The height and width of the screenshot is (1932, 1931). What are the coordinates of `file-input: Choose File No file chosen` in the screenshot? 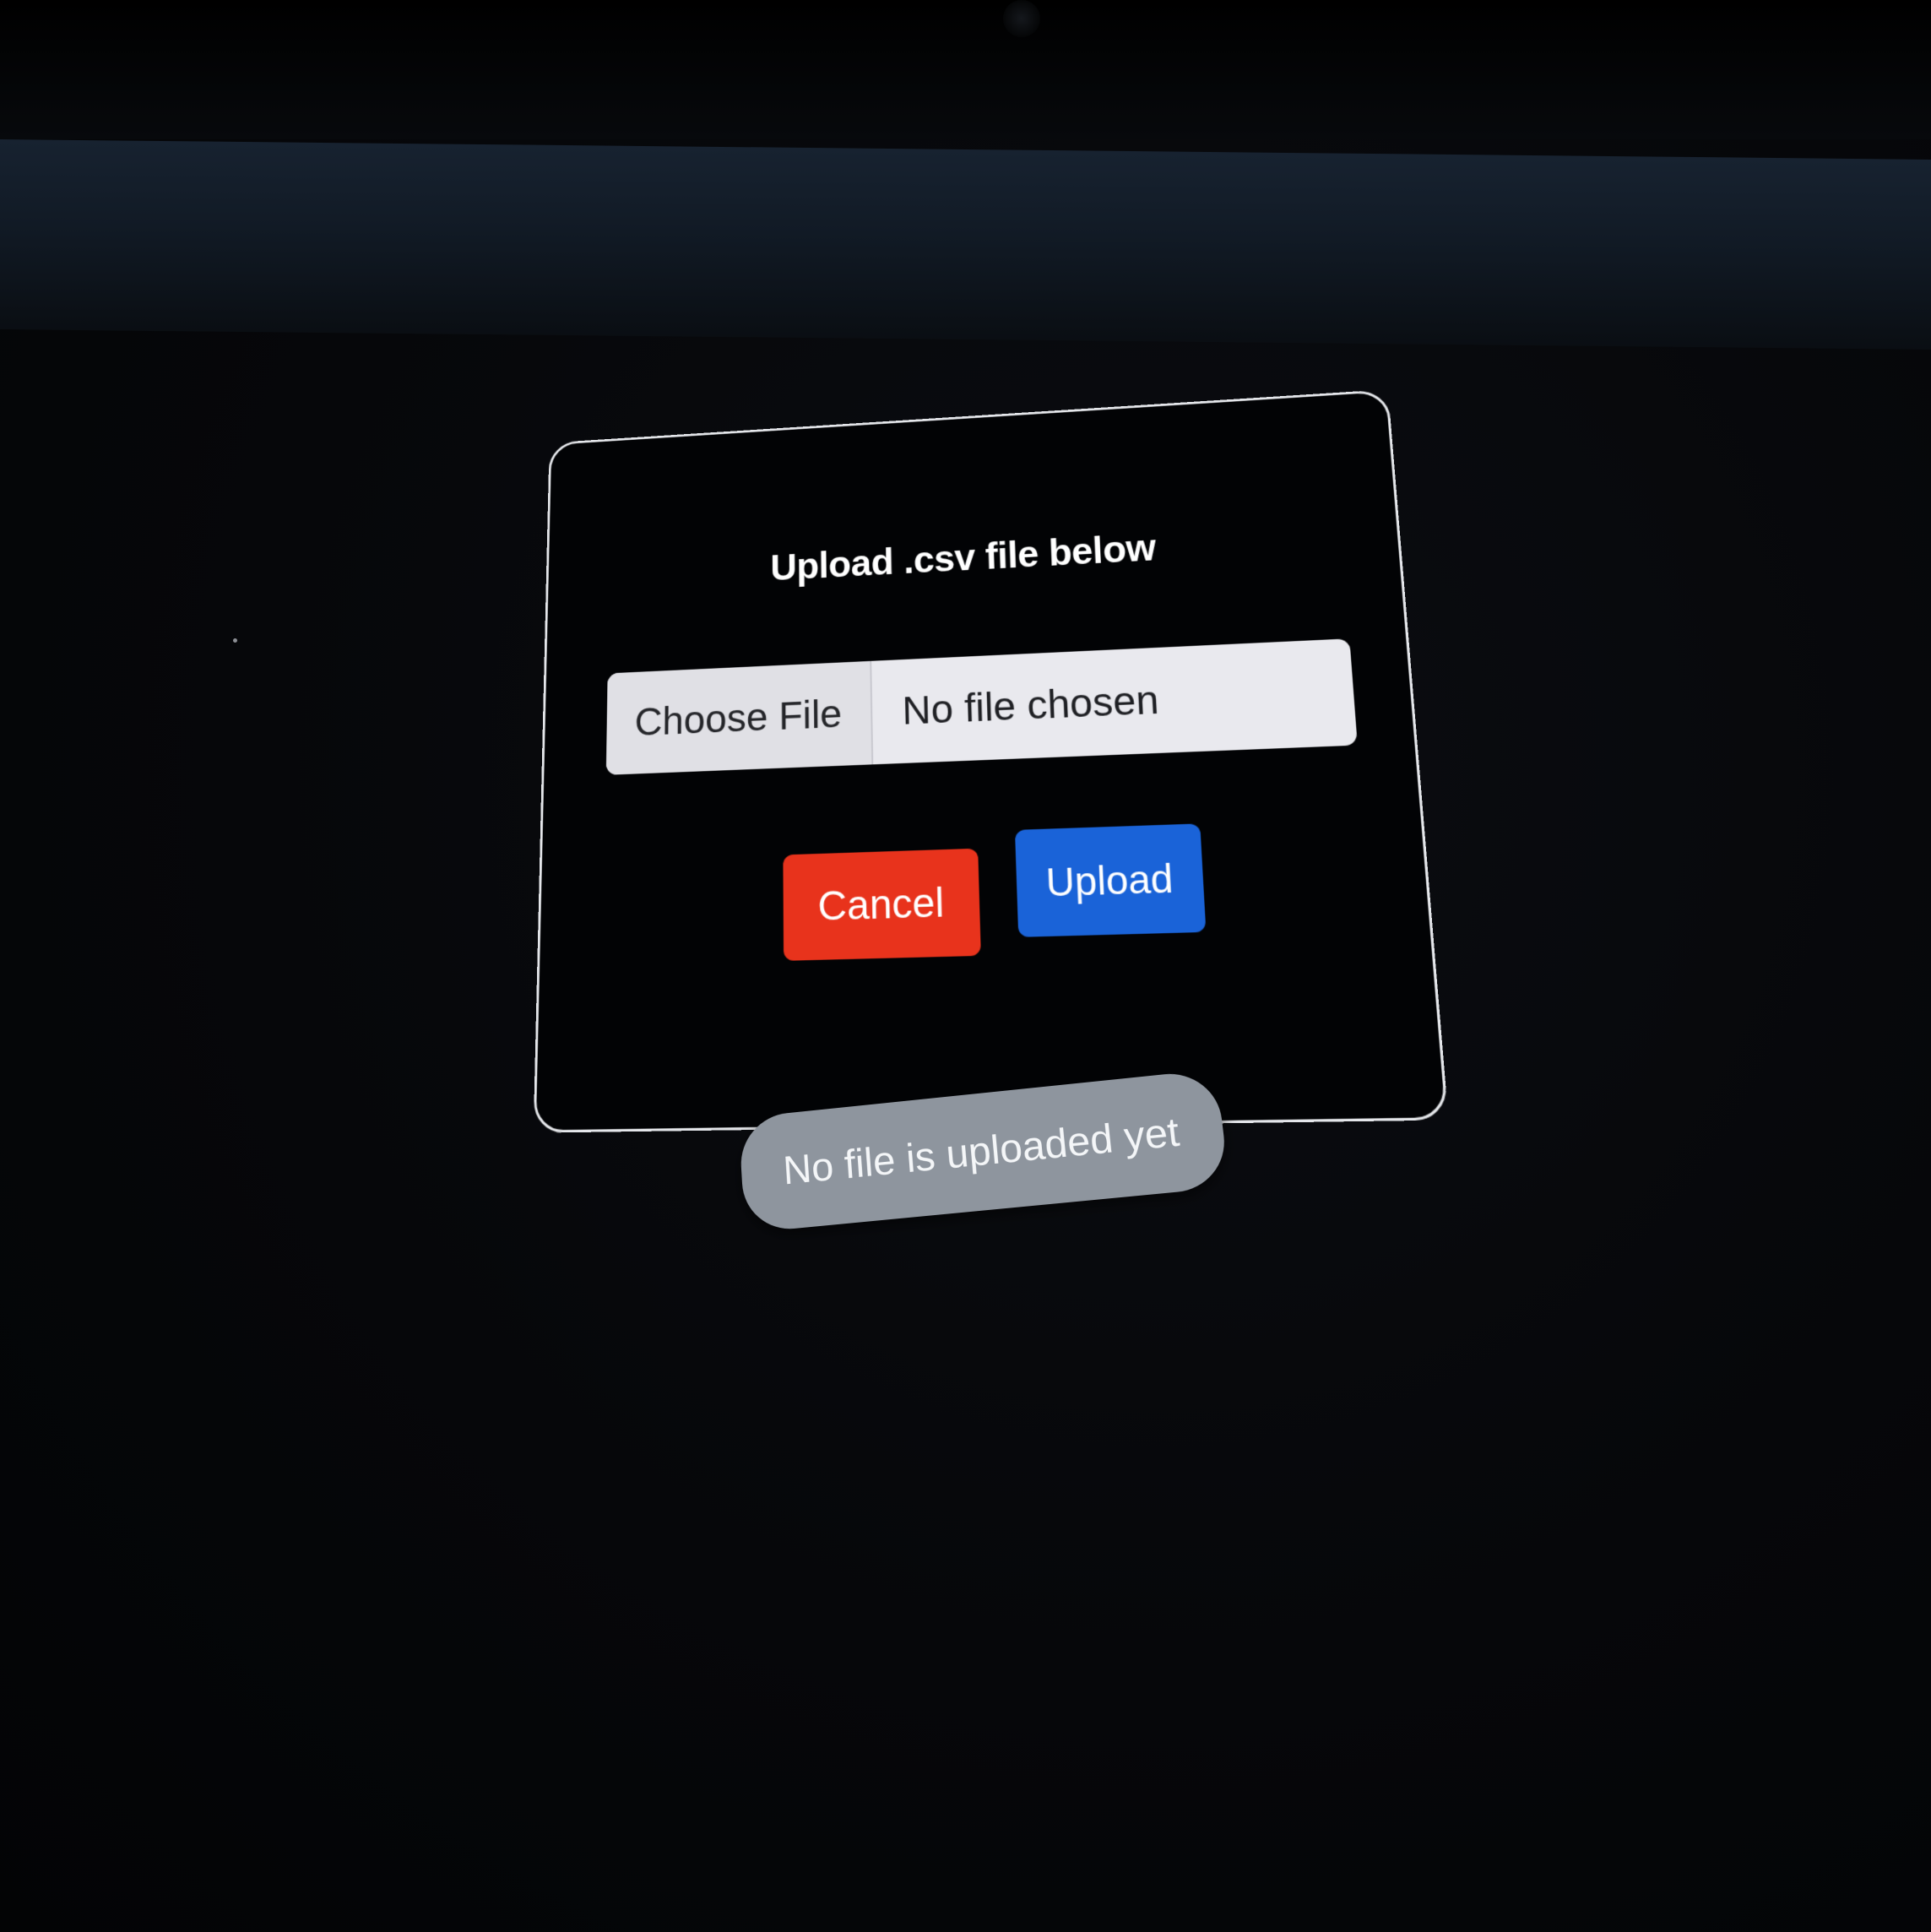 It's located at (981, 706).